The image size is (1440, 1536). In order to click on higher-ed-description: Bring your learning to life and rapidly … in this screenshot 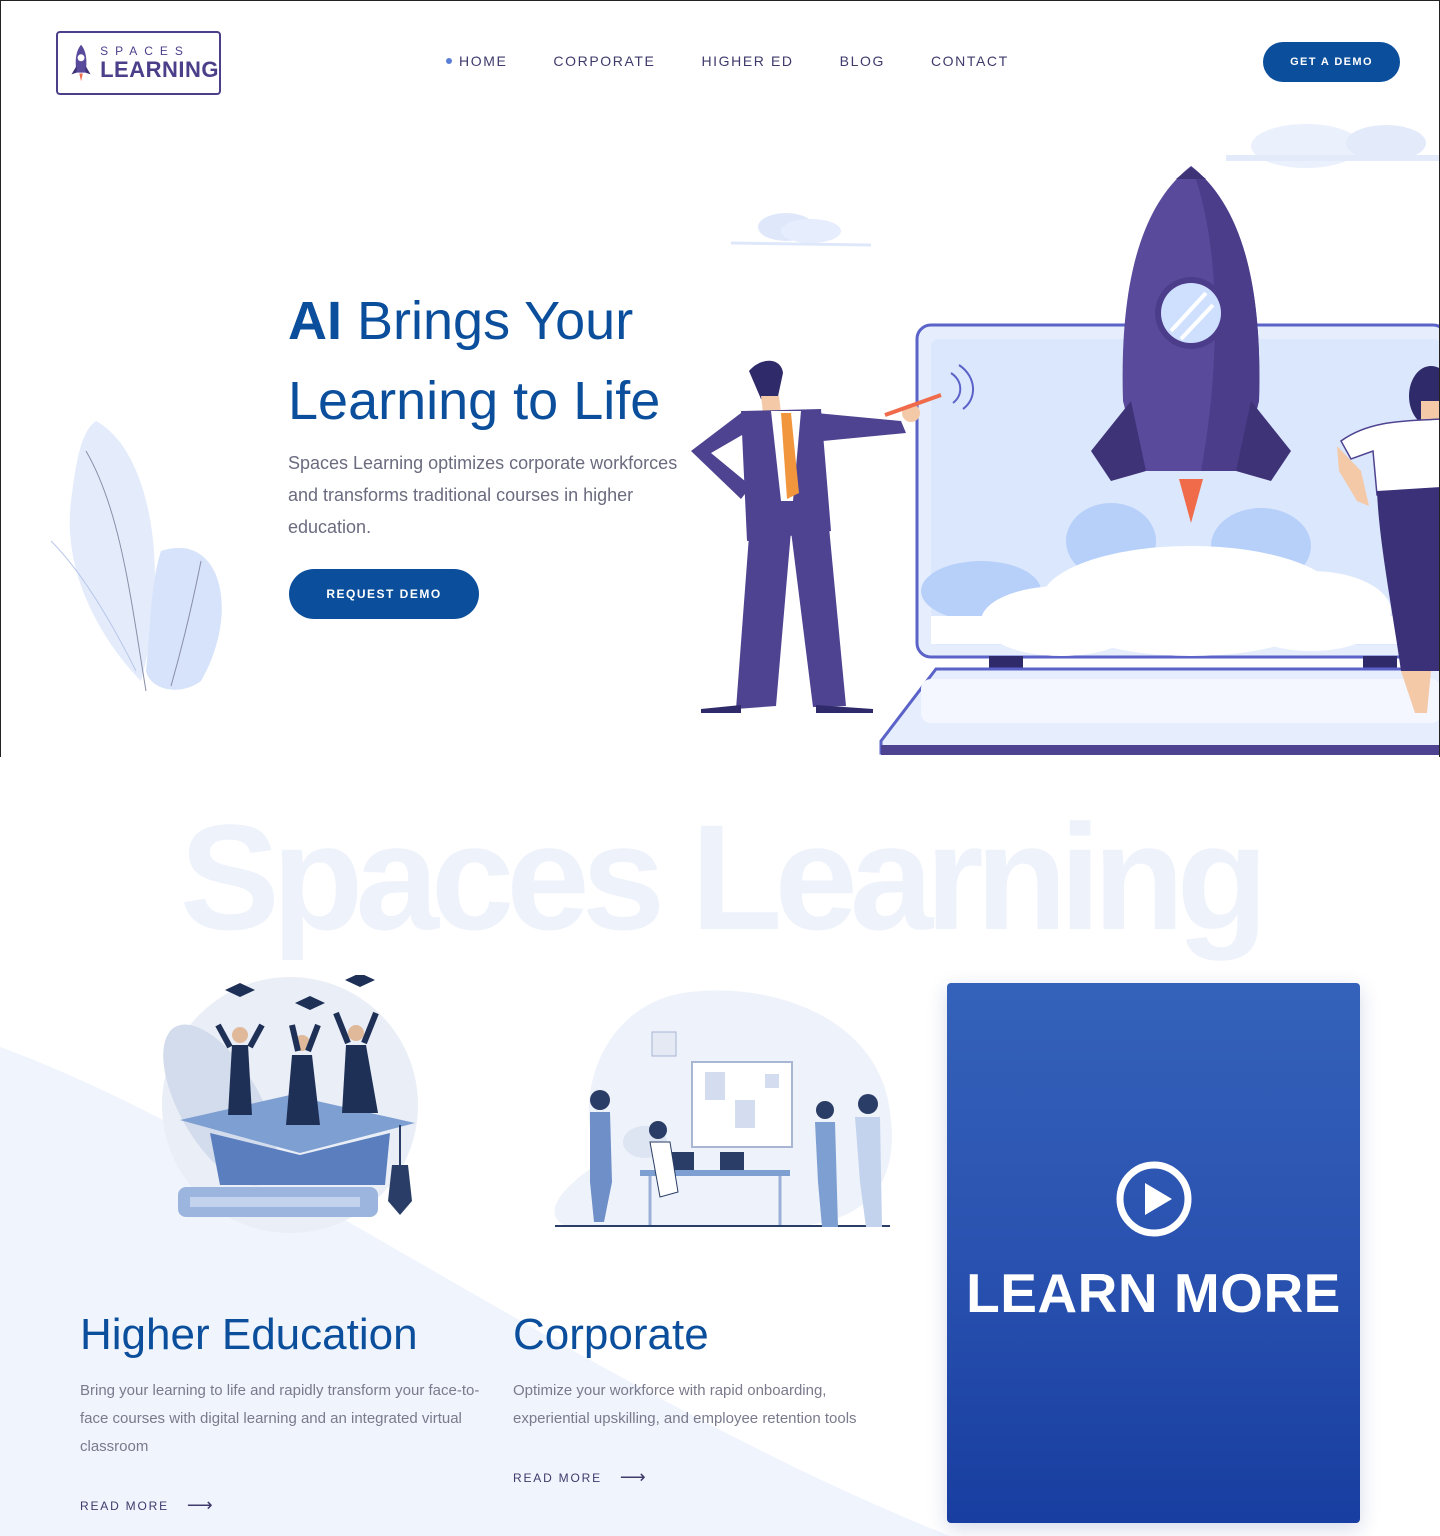, I will do `click(280, 1418)`.